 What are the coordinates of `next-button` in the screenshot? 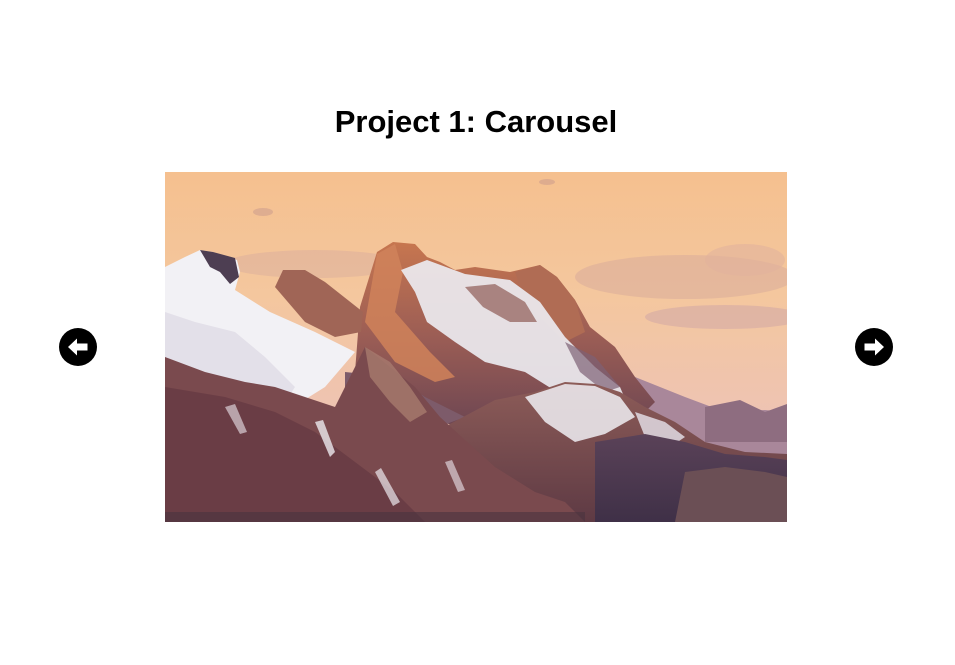 It's located at (874, 347).